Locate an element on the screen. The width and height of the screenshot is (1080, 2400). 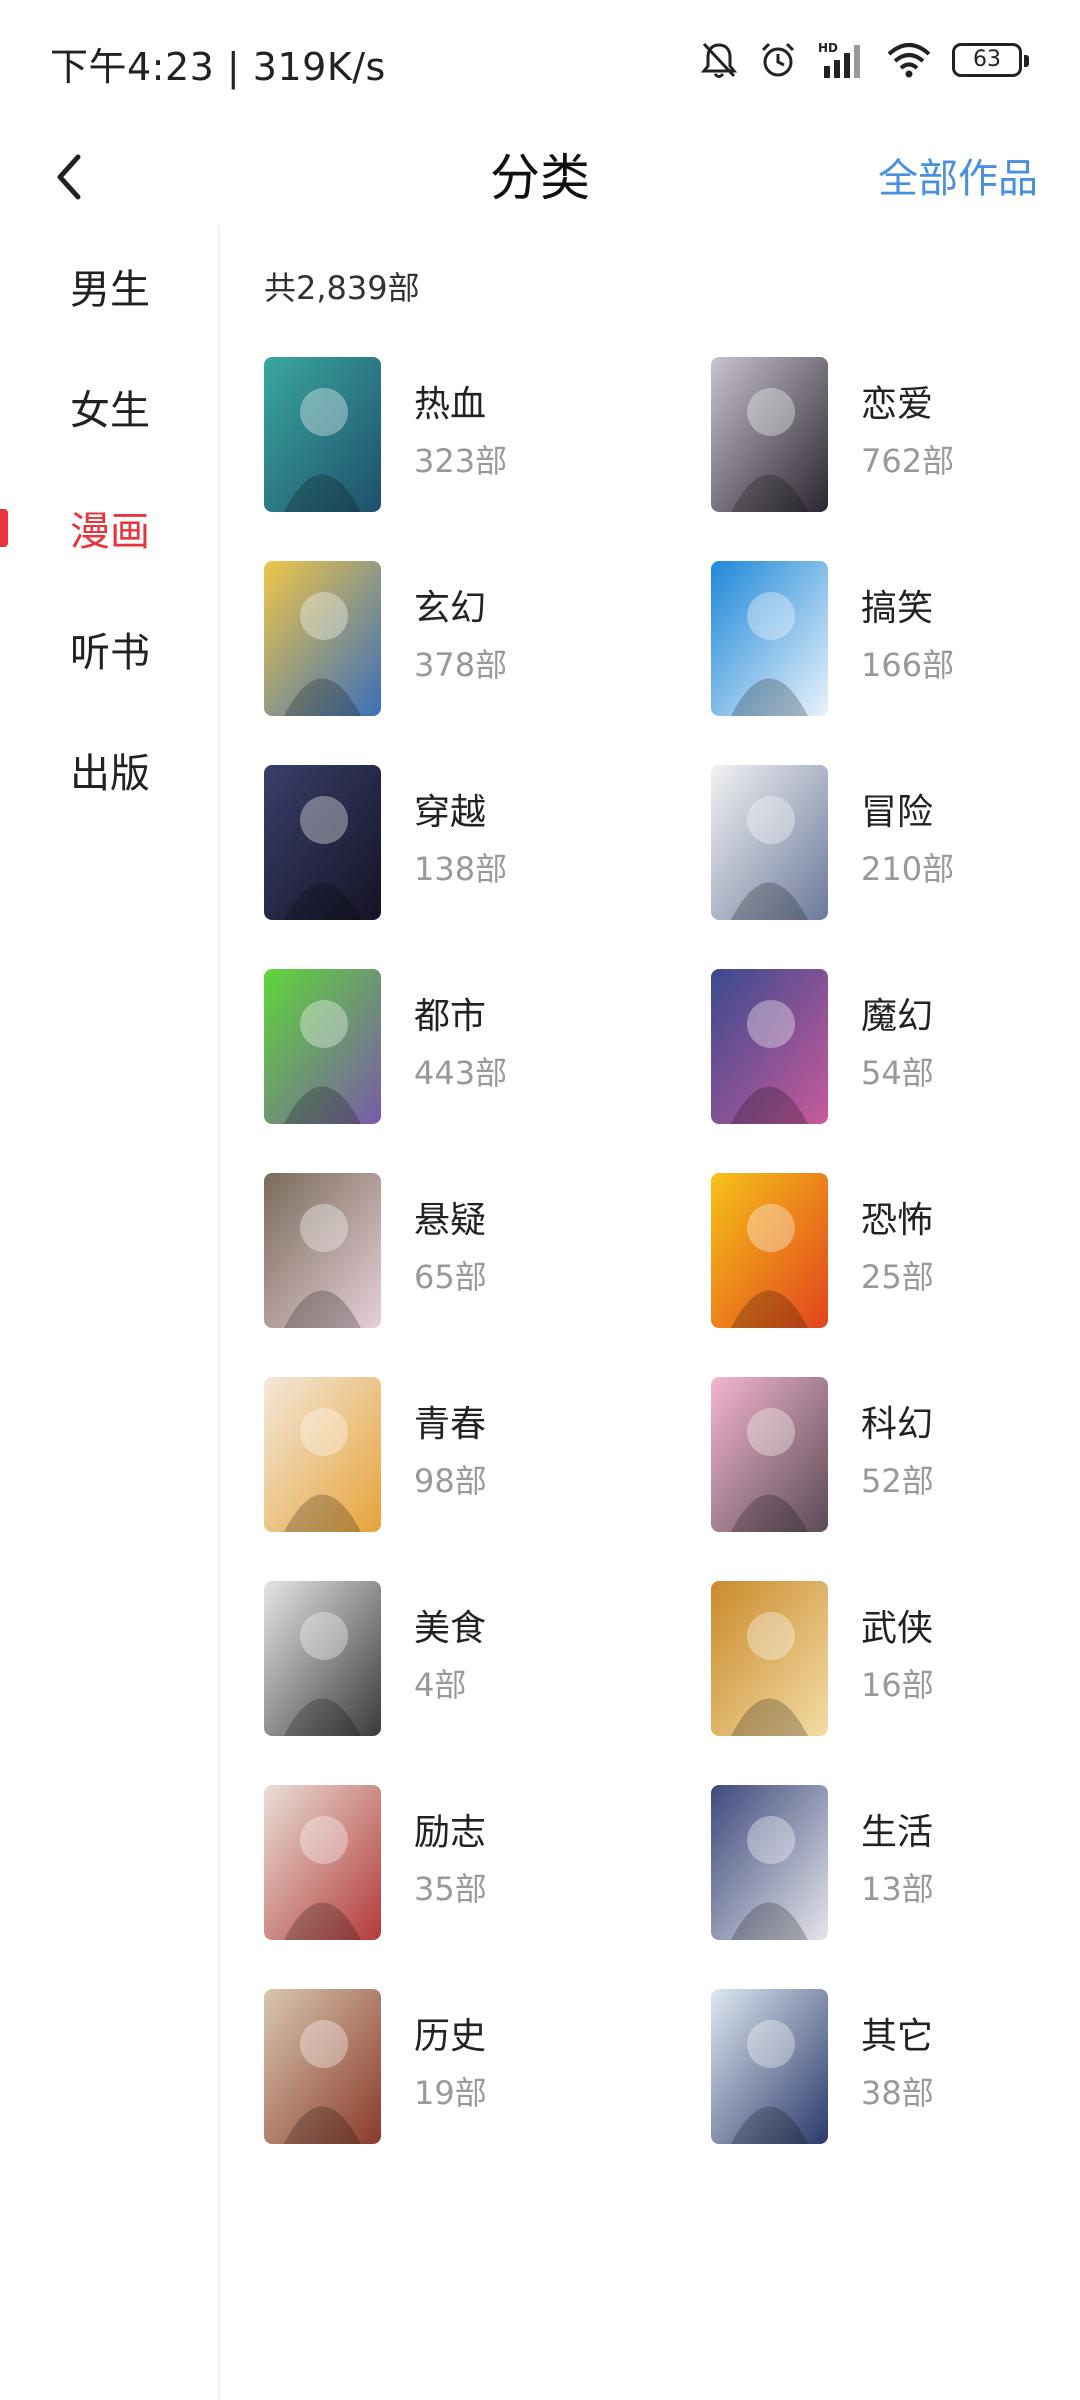
header-bar: 分类 全部作品 is located at coordinates (540, 175).